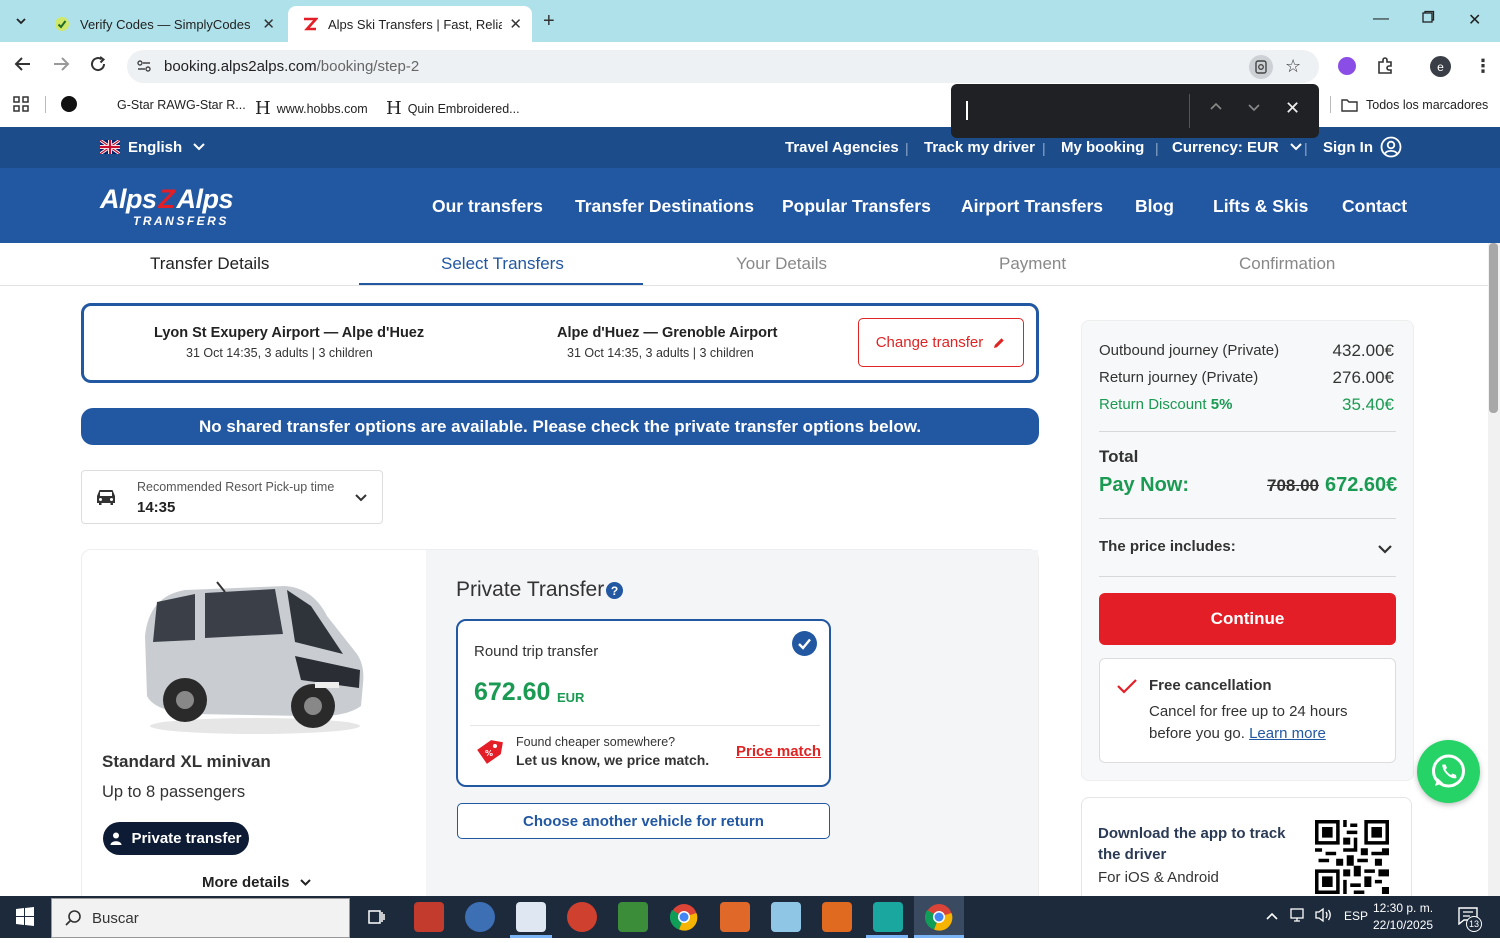 The height and width of the screenshot is (943, 1500). Describe the element at coordinates (176, 838) in the screenshot. I see `private-transfer-badge: Private transfer` at that location.